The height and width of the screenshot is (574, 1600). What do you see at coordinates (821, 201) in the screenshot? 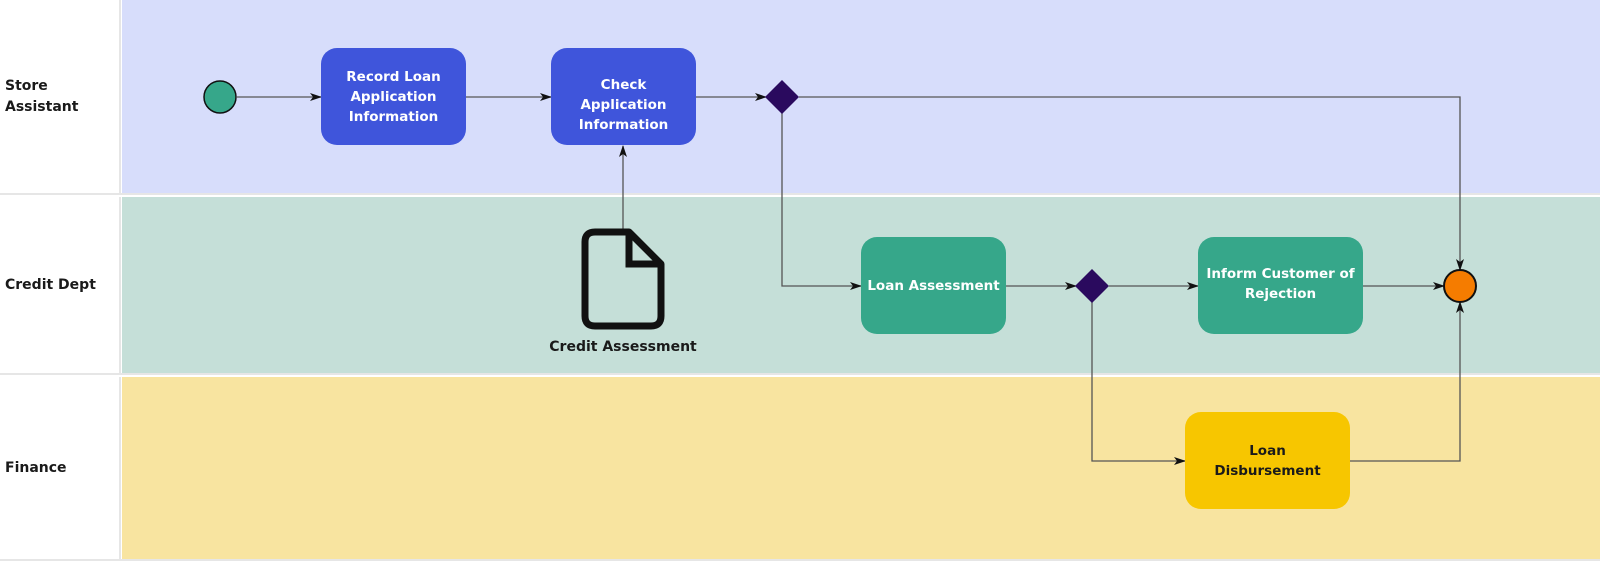
I see `flow-gateway1-to-assessment` at bounding box center [821, 201].